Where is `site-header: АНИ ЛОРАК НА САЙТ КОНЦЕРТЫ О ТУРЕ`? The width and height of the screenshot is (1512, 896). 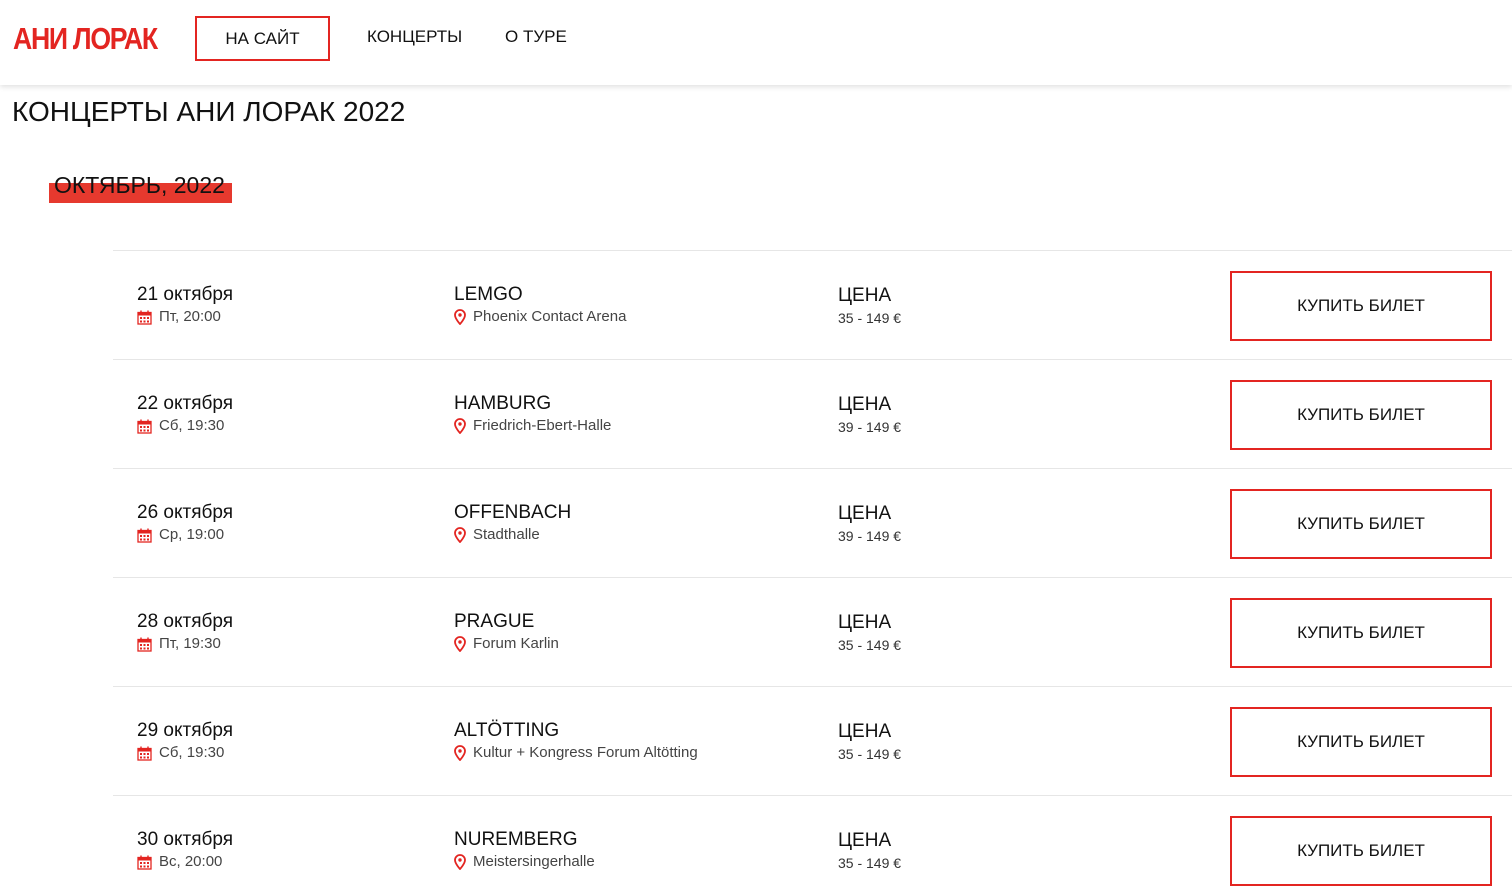 site-header: АНИ ЛОРАК НА САЙТ КОНЦЕРТЫ О ТУРЕ is located at coordinates (756, 42).